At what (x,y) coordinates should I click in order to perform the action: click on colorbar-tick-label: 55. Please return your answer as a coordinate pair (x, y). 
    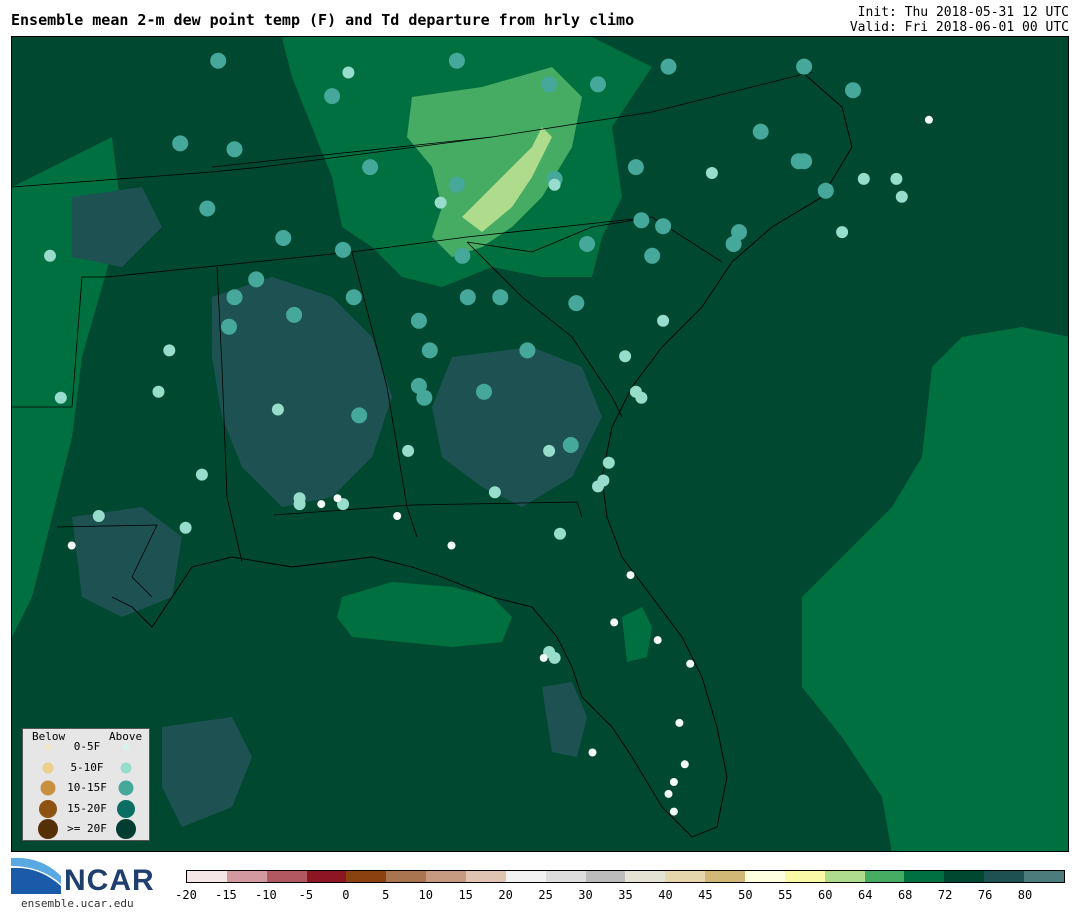
    Looking at the image, I should click on (785, 895).